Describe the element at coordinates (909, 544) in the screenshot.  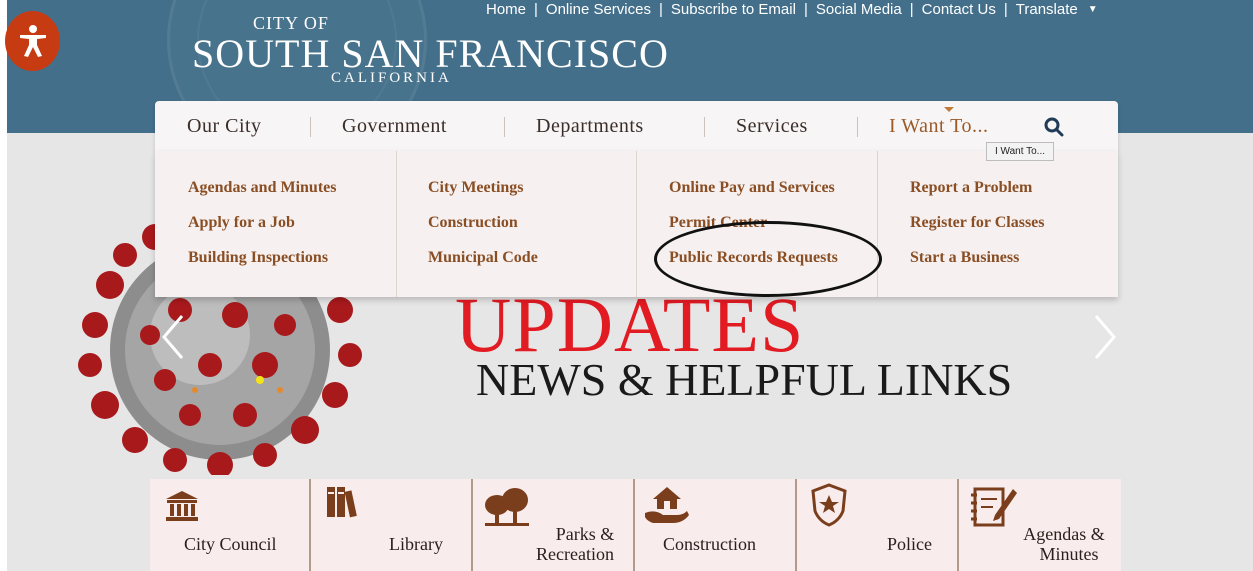
I see `quick-link-label: Police` at that location.